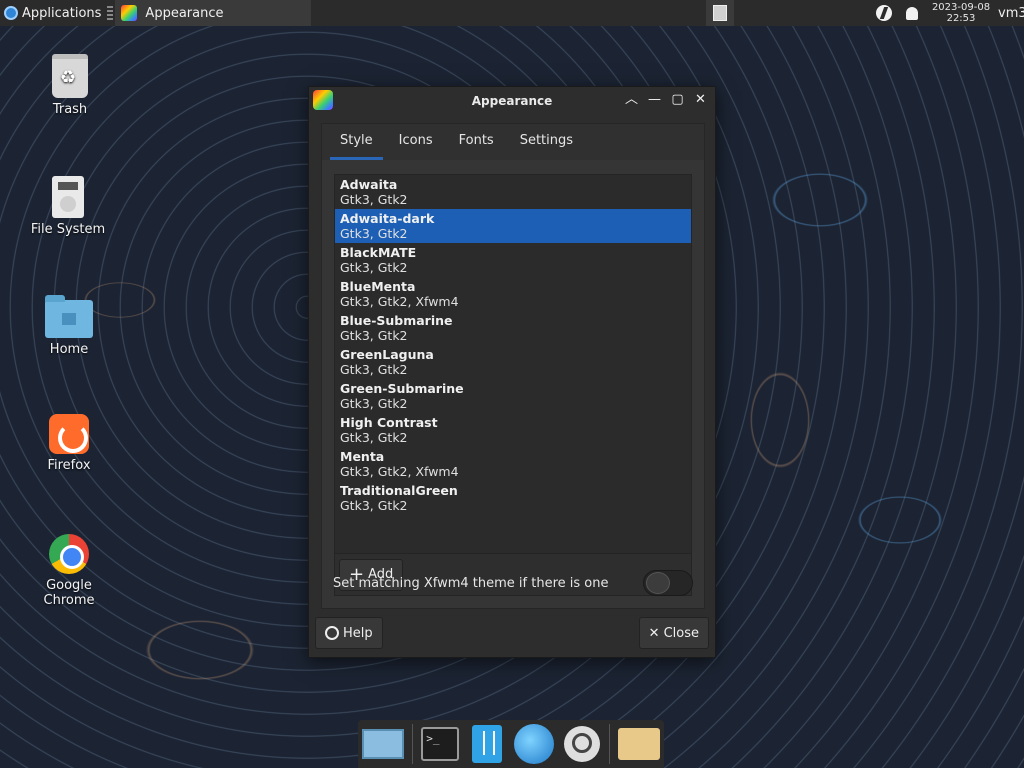 The width and height of the screenshot is (1024, 768). I want to click on desktop-icon-trash: Trash, so click(70, 85).